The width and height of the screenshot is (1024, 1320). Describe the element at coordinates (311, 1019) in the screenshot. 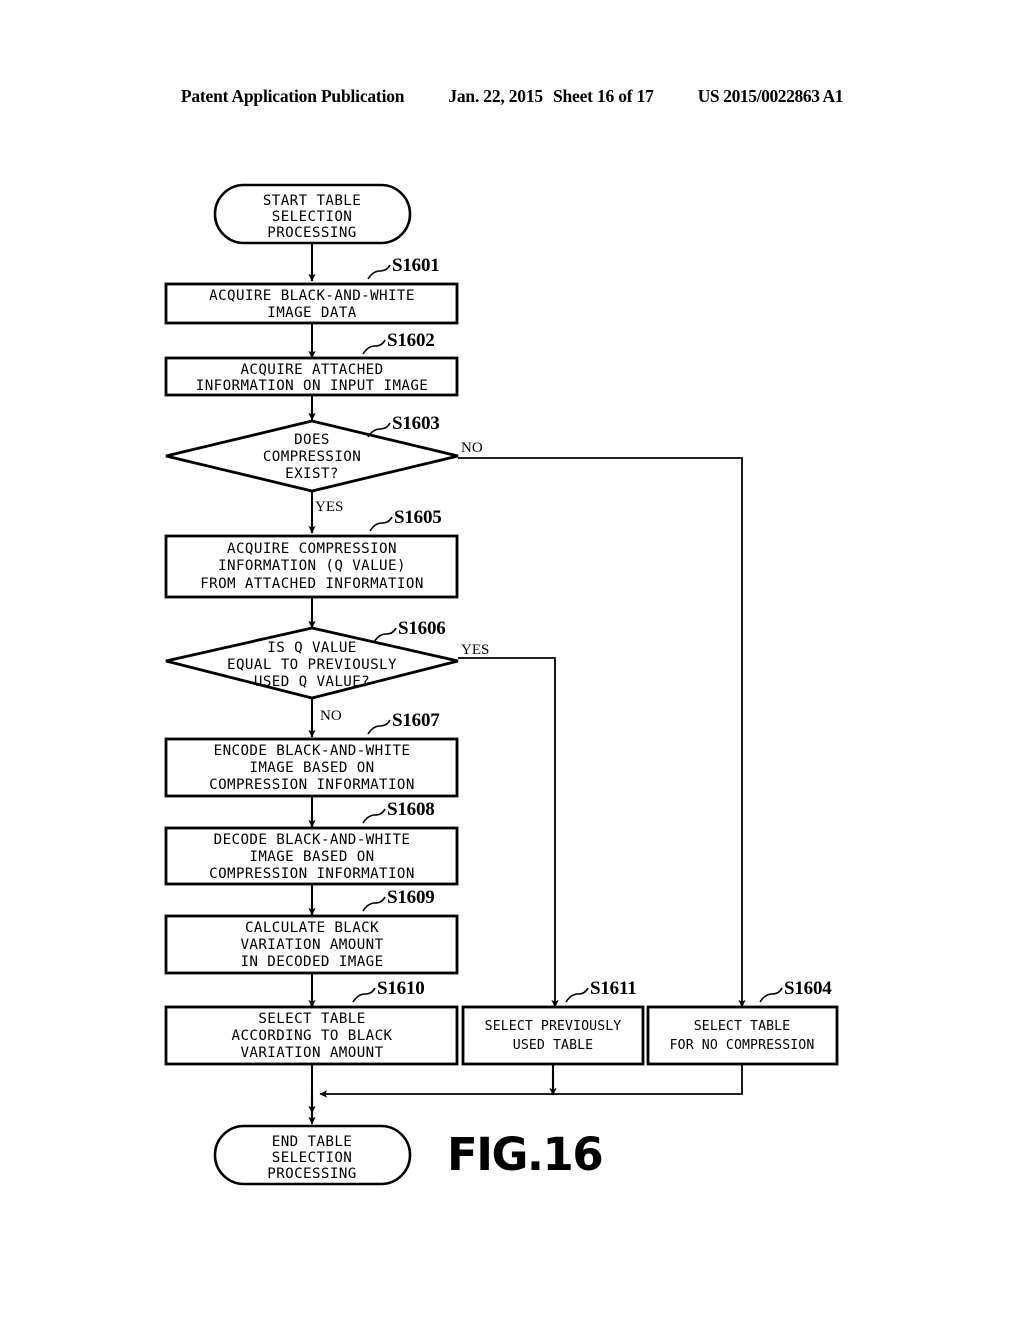

I see `node-s1610-line-1: SELECT TABLE` at that location.